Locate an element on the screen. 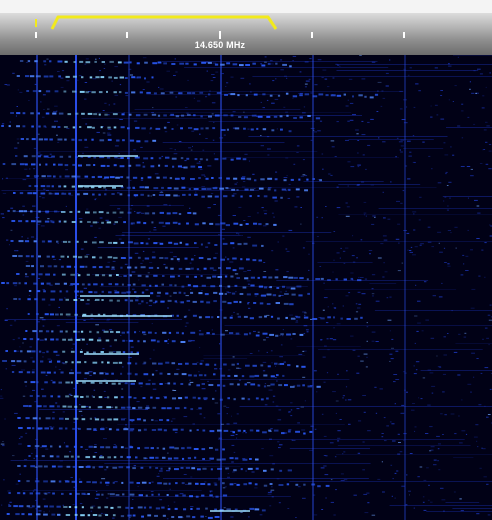 The image size is (492, 520). frequency-scale: 14.650 MHz is located at coordinates (246, 34).